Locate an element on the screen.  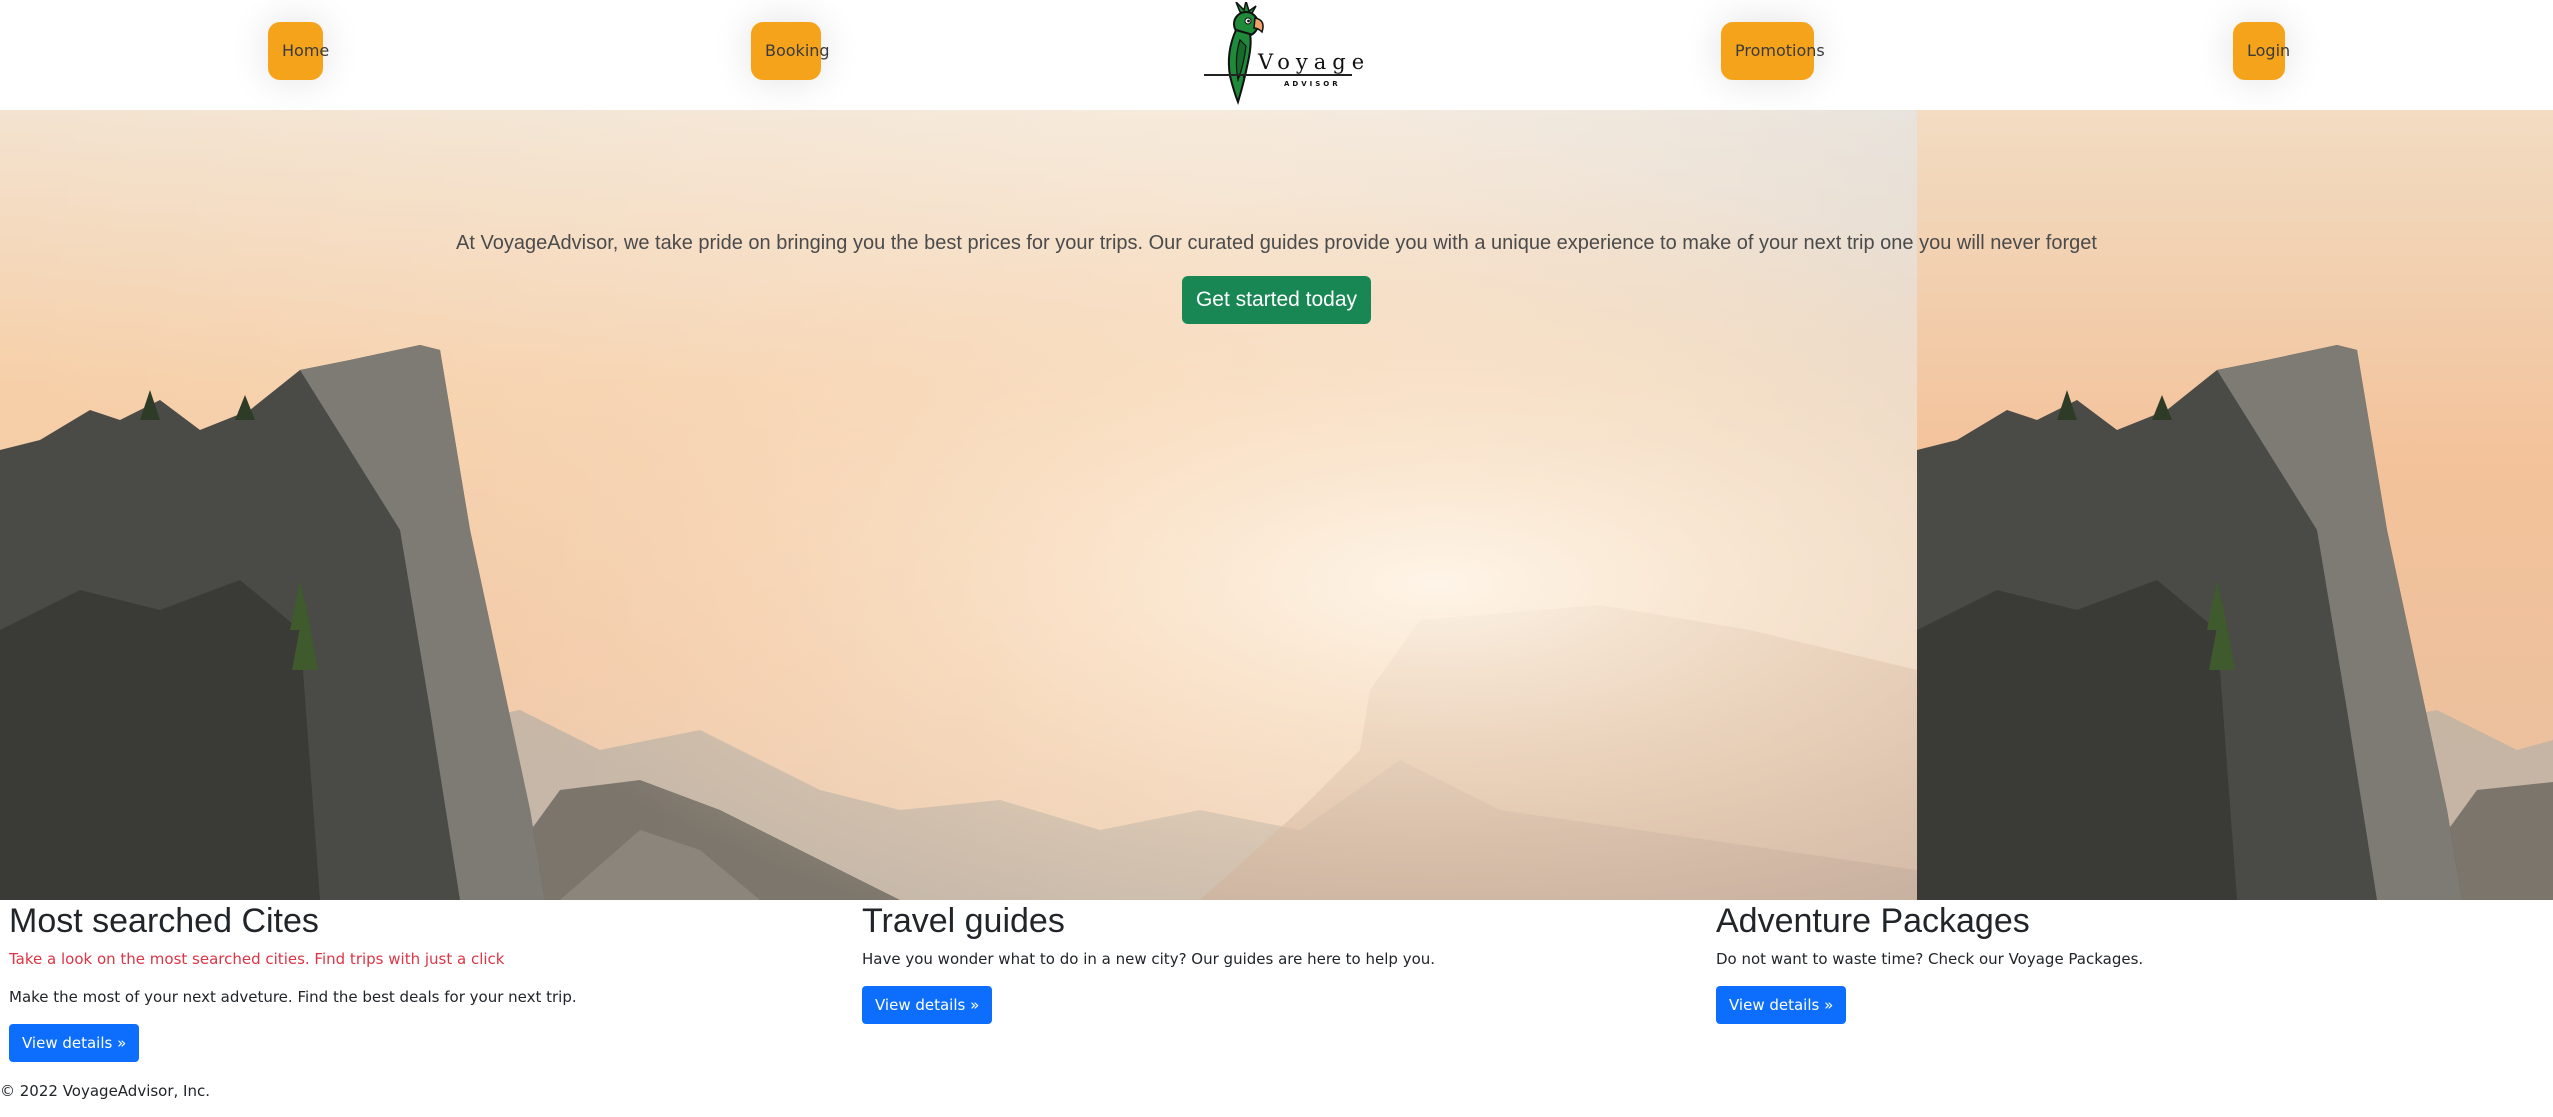
feature-title: Travel guides is located at coordinates (963, 921).